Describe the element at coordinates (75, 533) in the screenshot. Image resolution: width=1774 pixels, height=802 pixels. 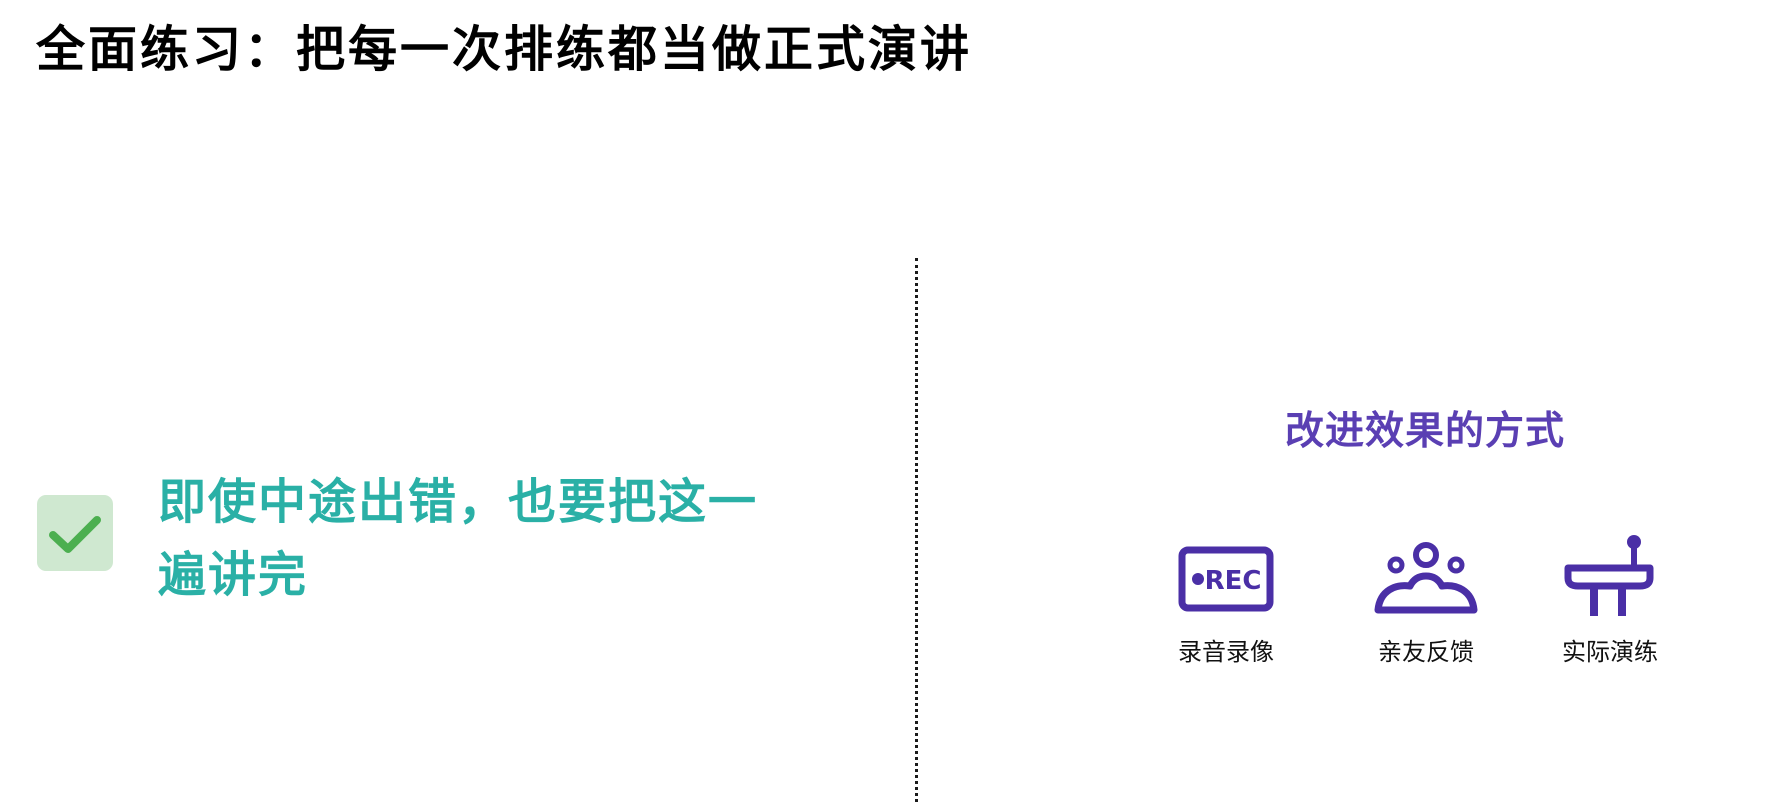
I see `check-icon` at that location.